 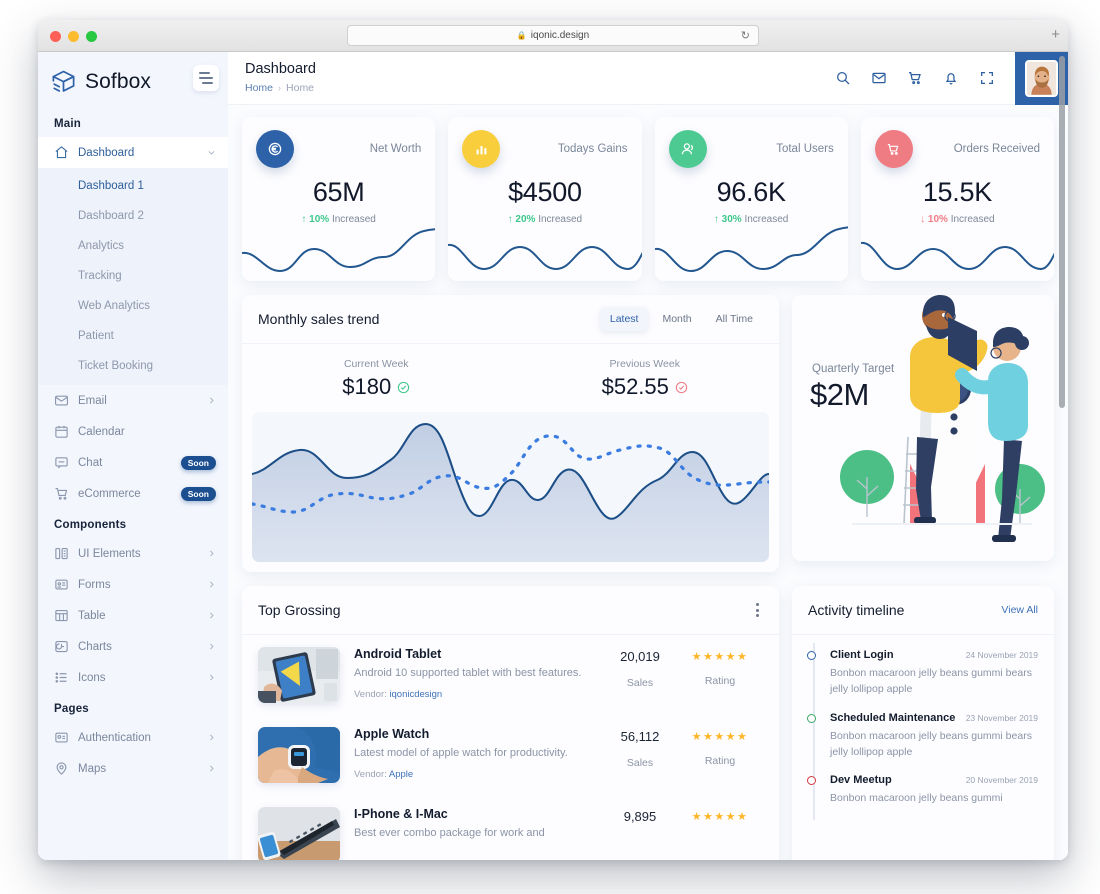 I want to click on tab-month: Month, so click(x=676, y=319).